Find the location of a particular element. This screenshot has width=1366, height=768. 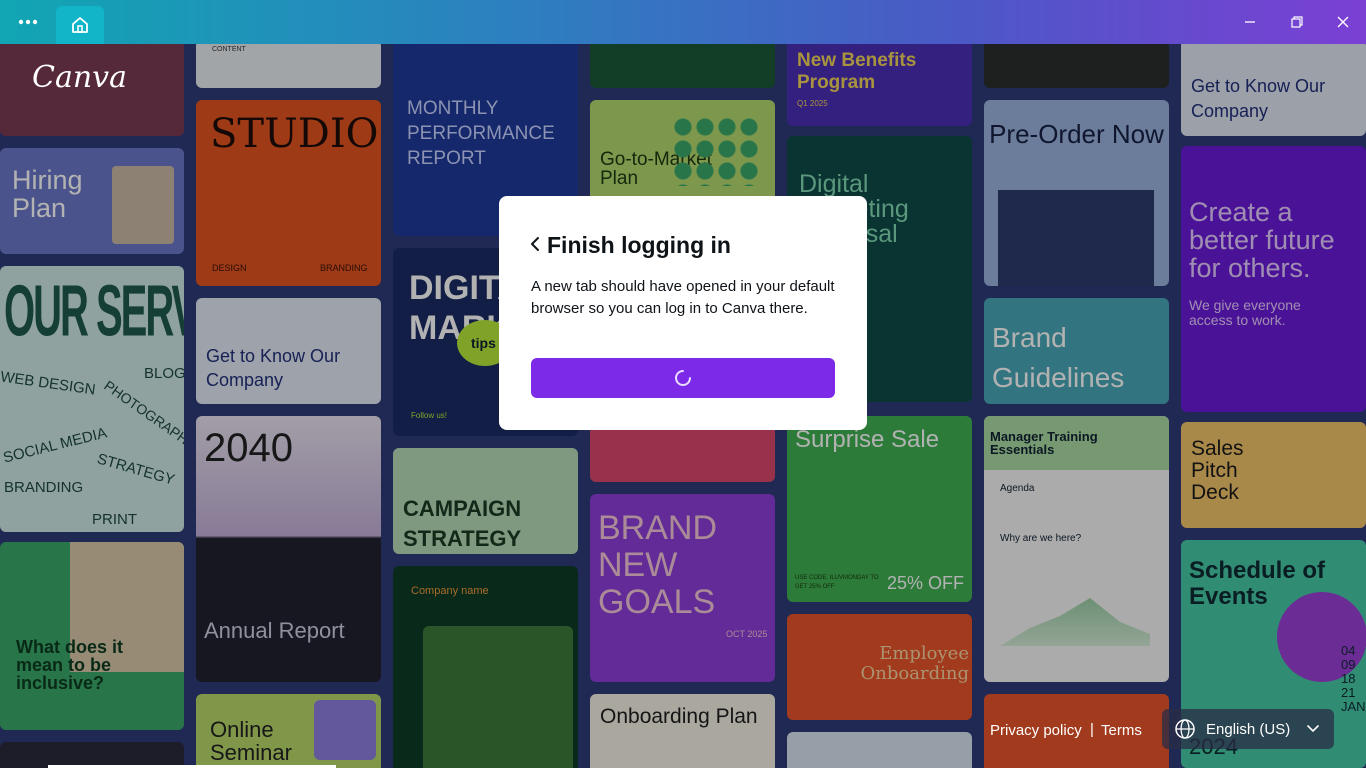

chevron-down-icon is located at coordinates (1313, 729).